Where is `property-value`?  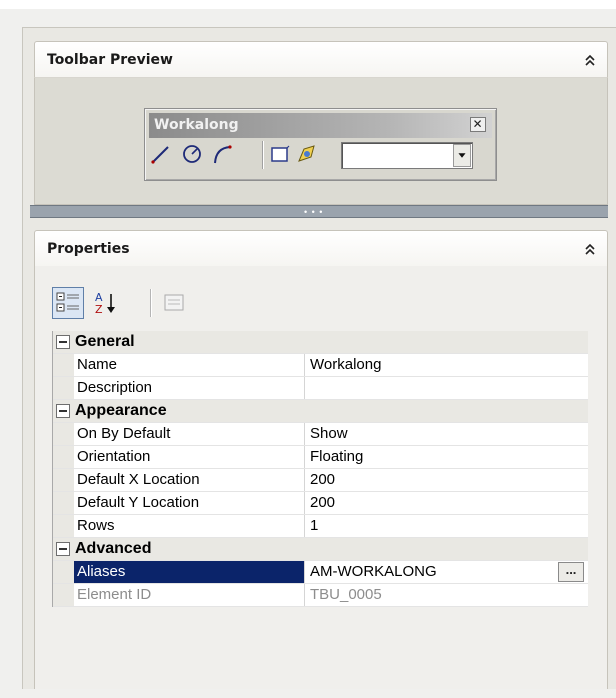 property-value is located at coordinates (448, 388).